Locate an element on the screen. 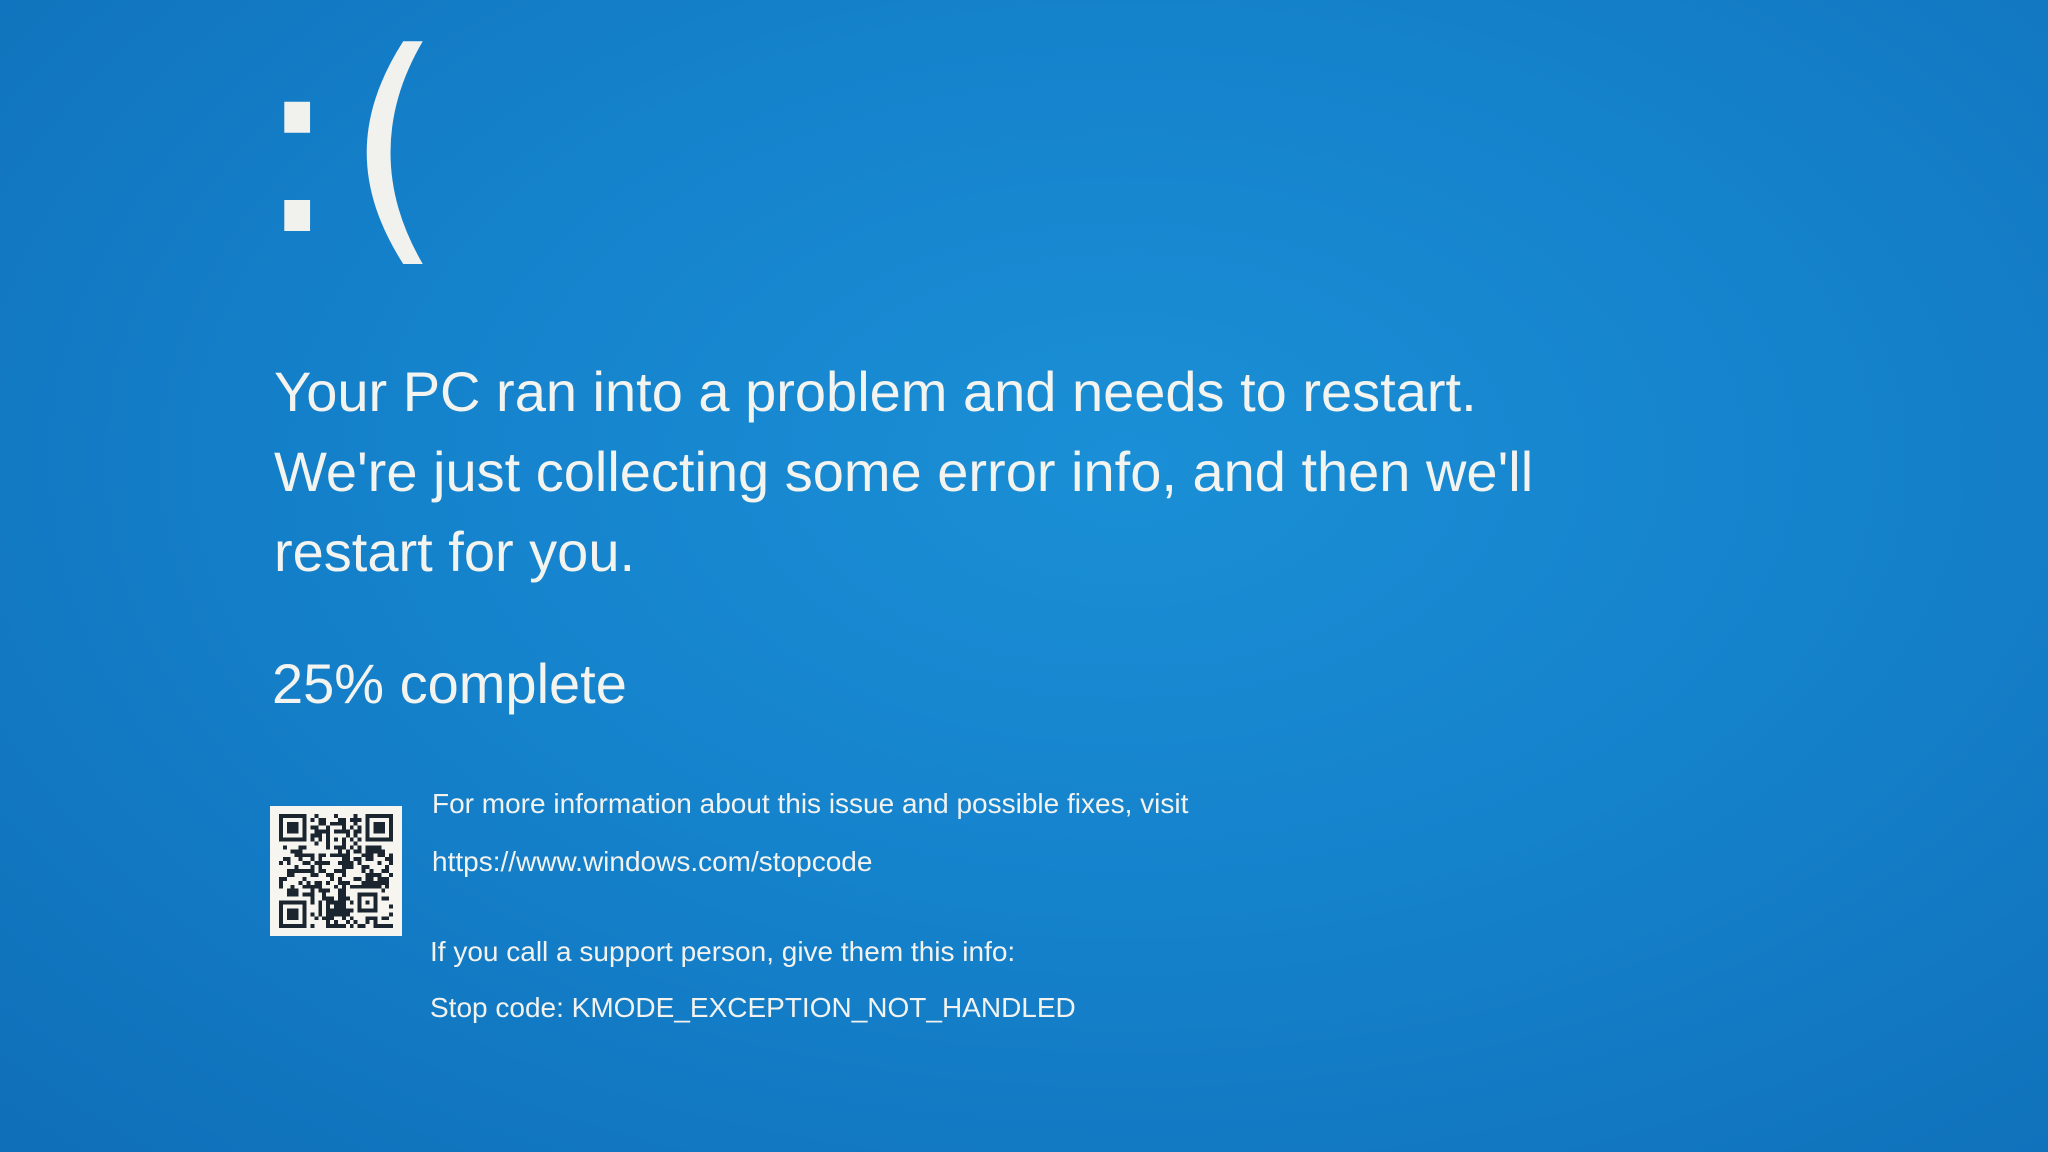  stop-code-line: Stop code: KMODE_EXCEPTION_NOT_HANDLED is located at coordinates (753, 1008).